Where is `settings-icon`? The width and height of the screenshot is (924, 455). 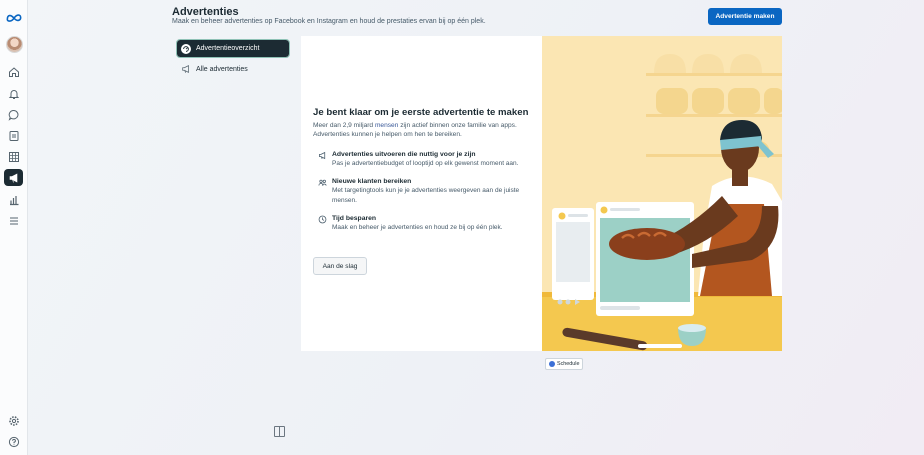
settings-icon is located at coordinates (13, 420).